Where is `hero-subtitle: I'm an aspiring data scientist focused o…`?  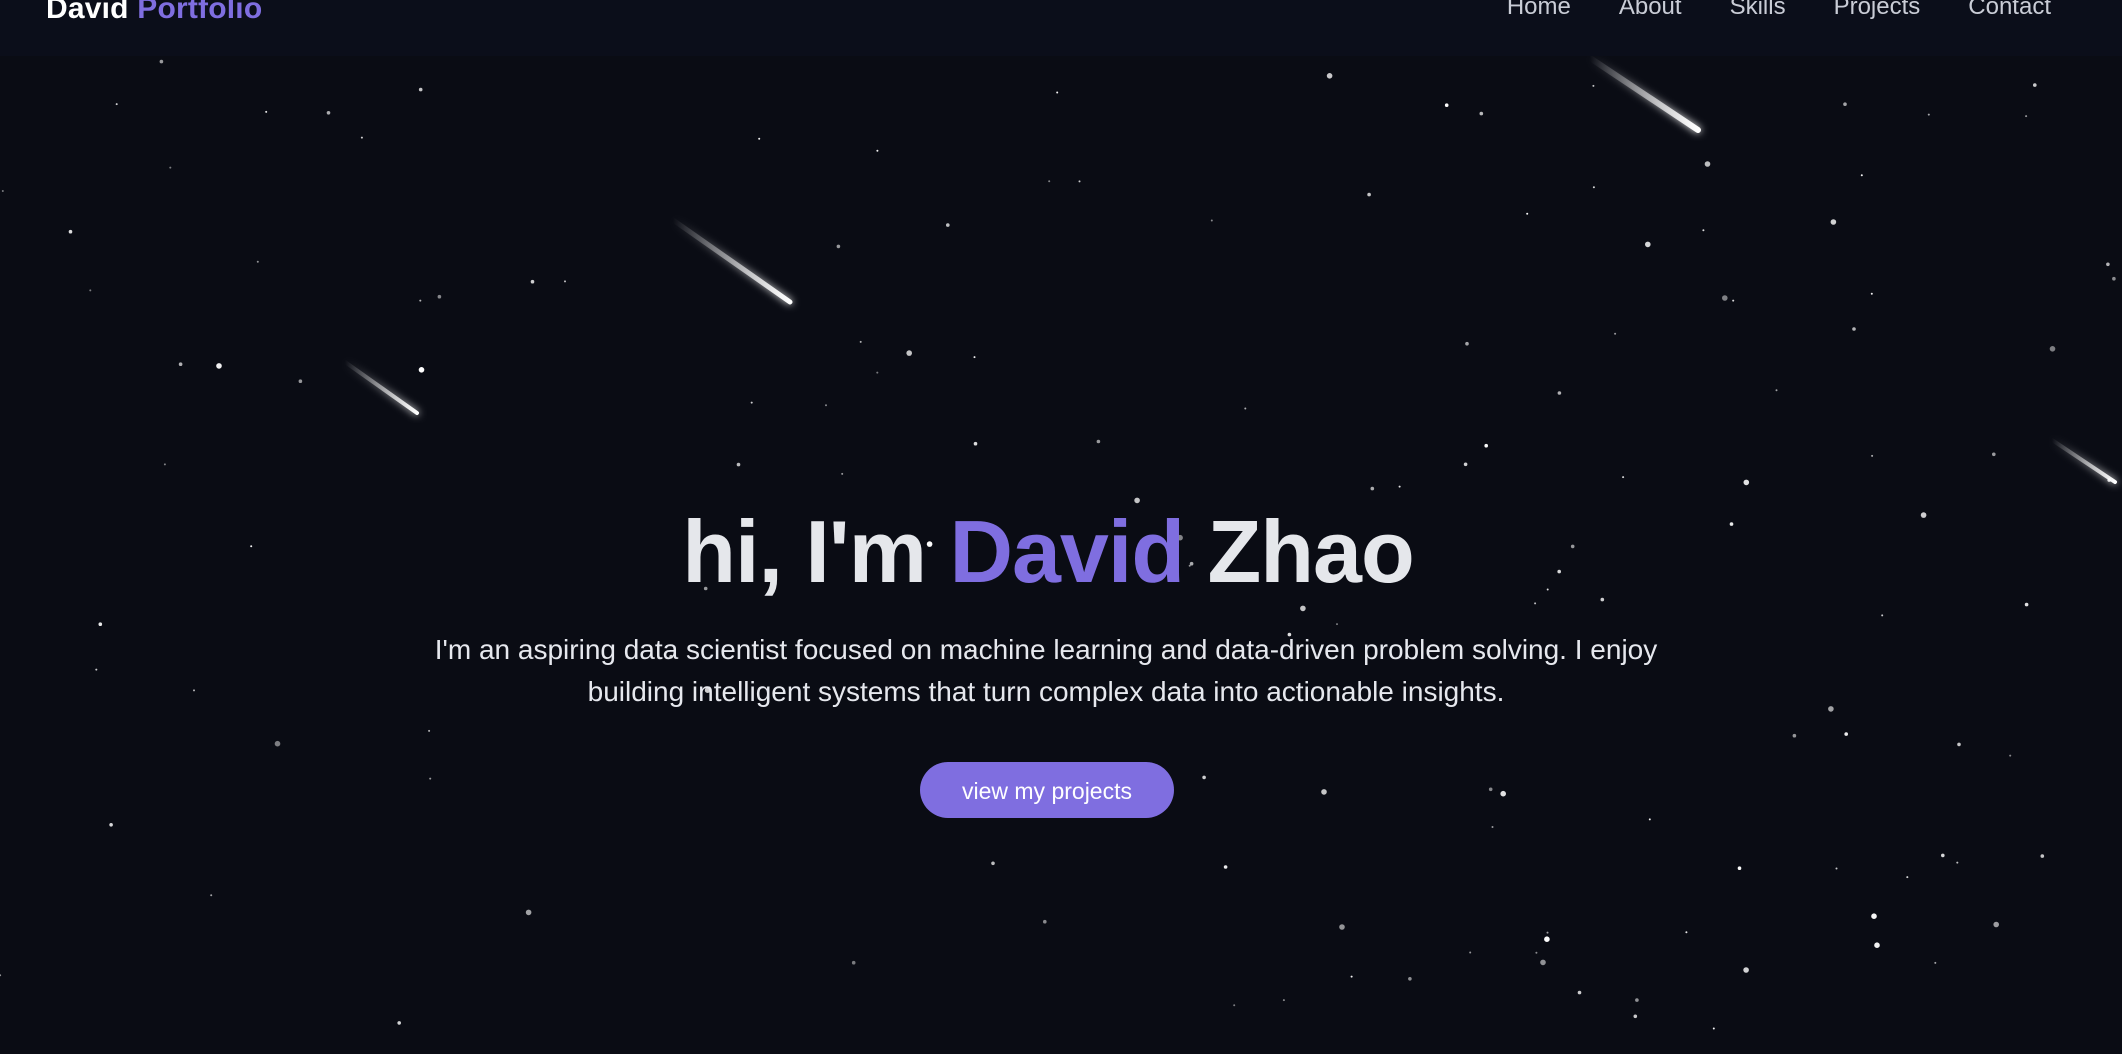 hero-subtitle: I'm an aspiring data scientist focused o… is located at coordinates (1046, 670).